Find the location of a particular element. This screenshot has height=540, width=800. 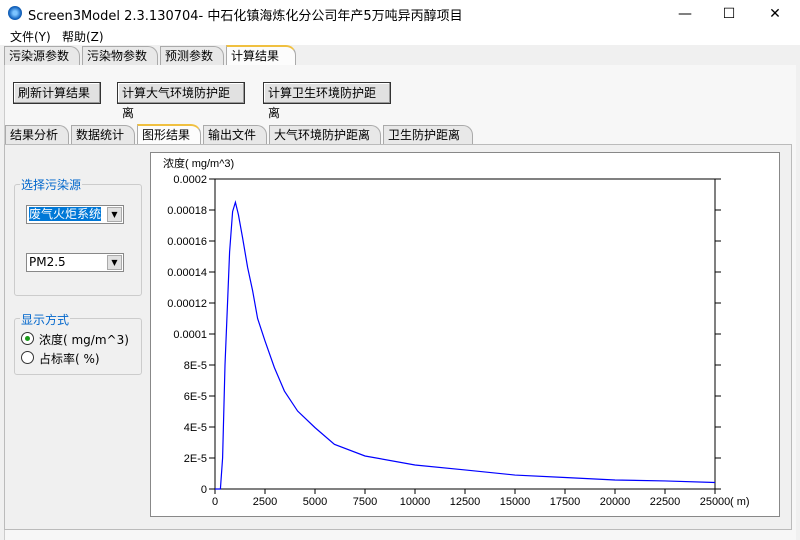

x-tick-label: 12500 is located at coordinates (465, 502).